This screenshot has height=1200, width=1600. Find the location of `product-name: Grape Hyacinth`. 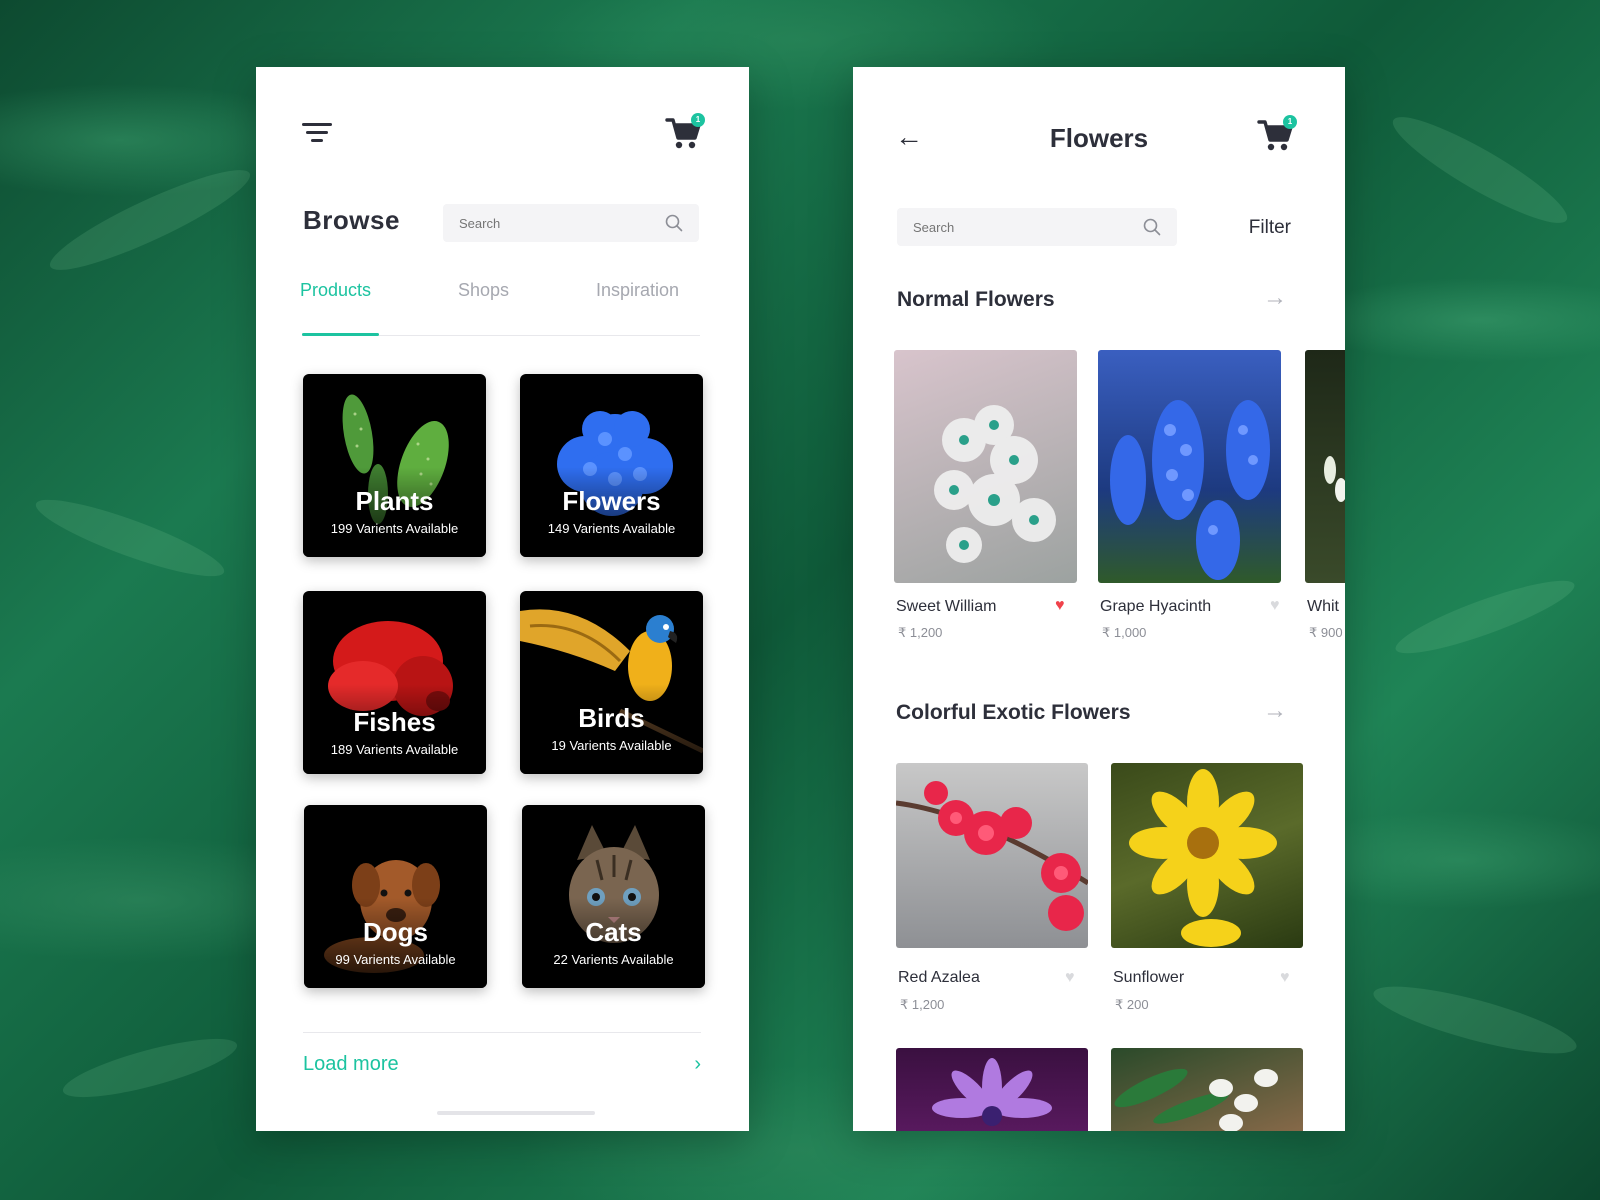

product-name: Grape Hyacinth is located at coordinates (1156, 606).